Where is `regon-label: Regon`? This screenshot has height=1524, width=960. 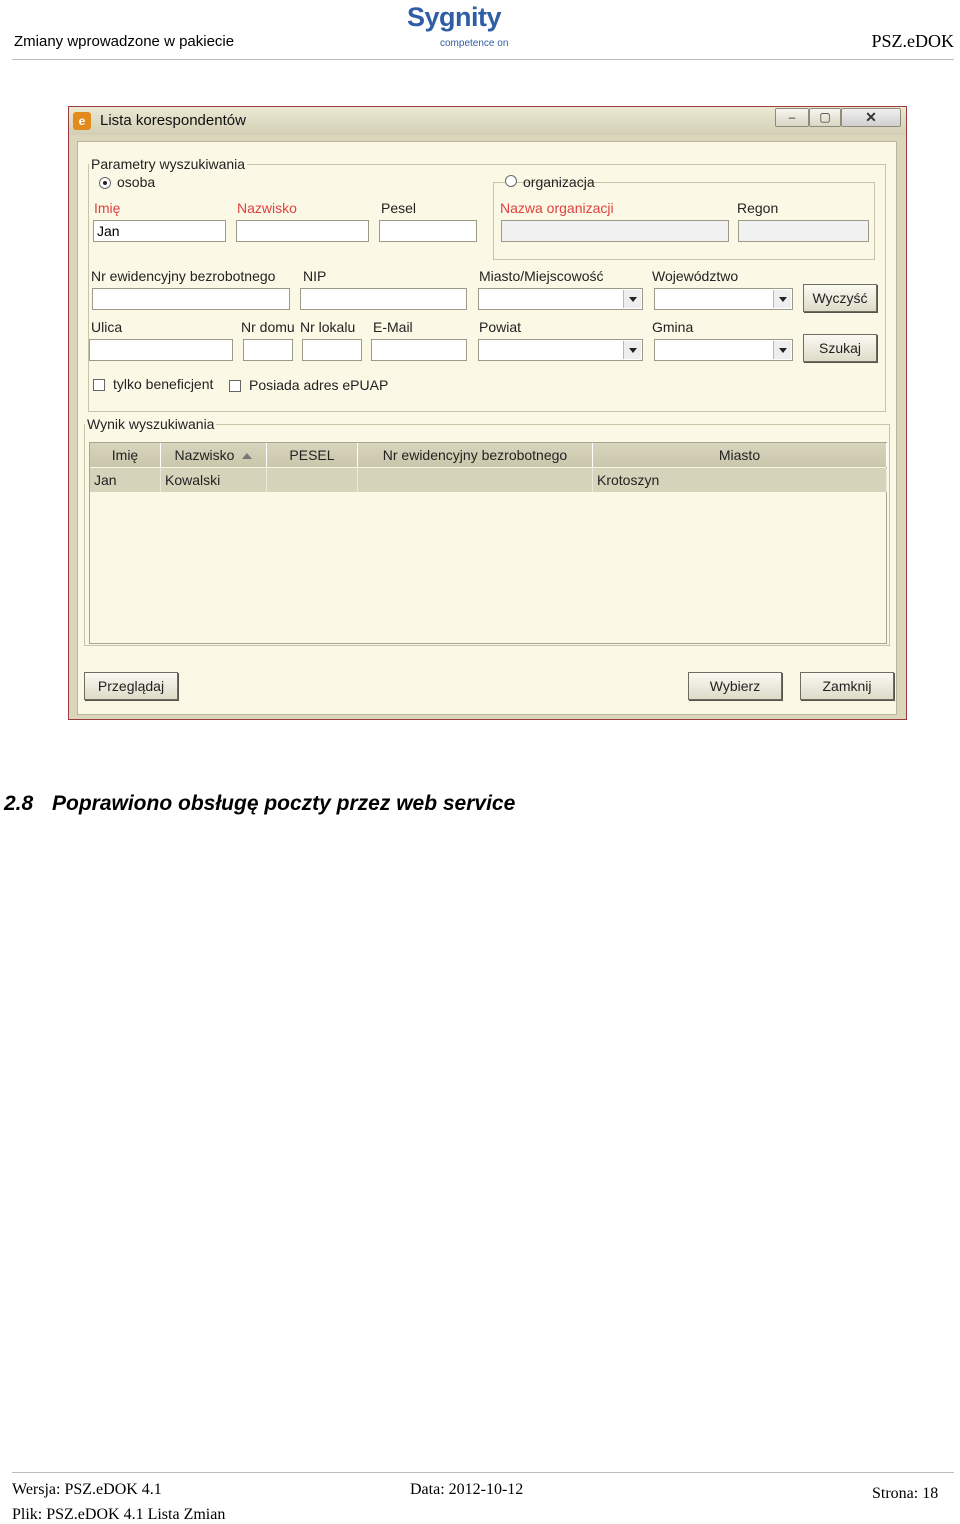 regon-label: Regon is located at coordinates (758, 208).